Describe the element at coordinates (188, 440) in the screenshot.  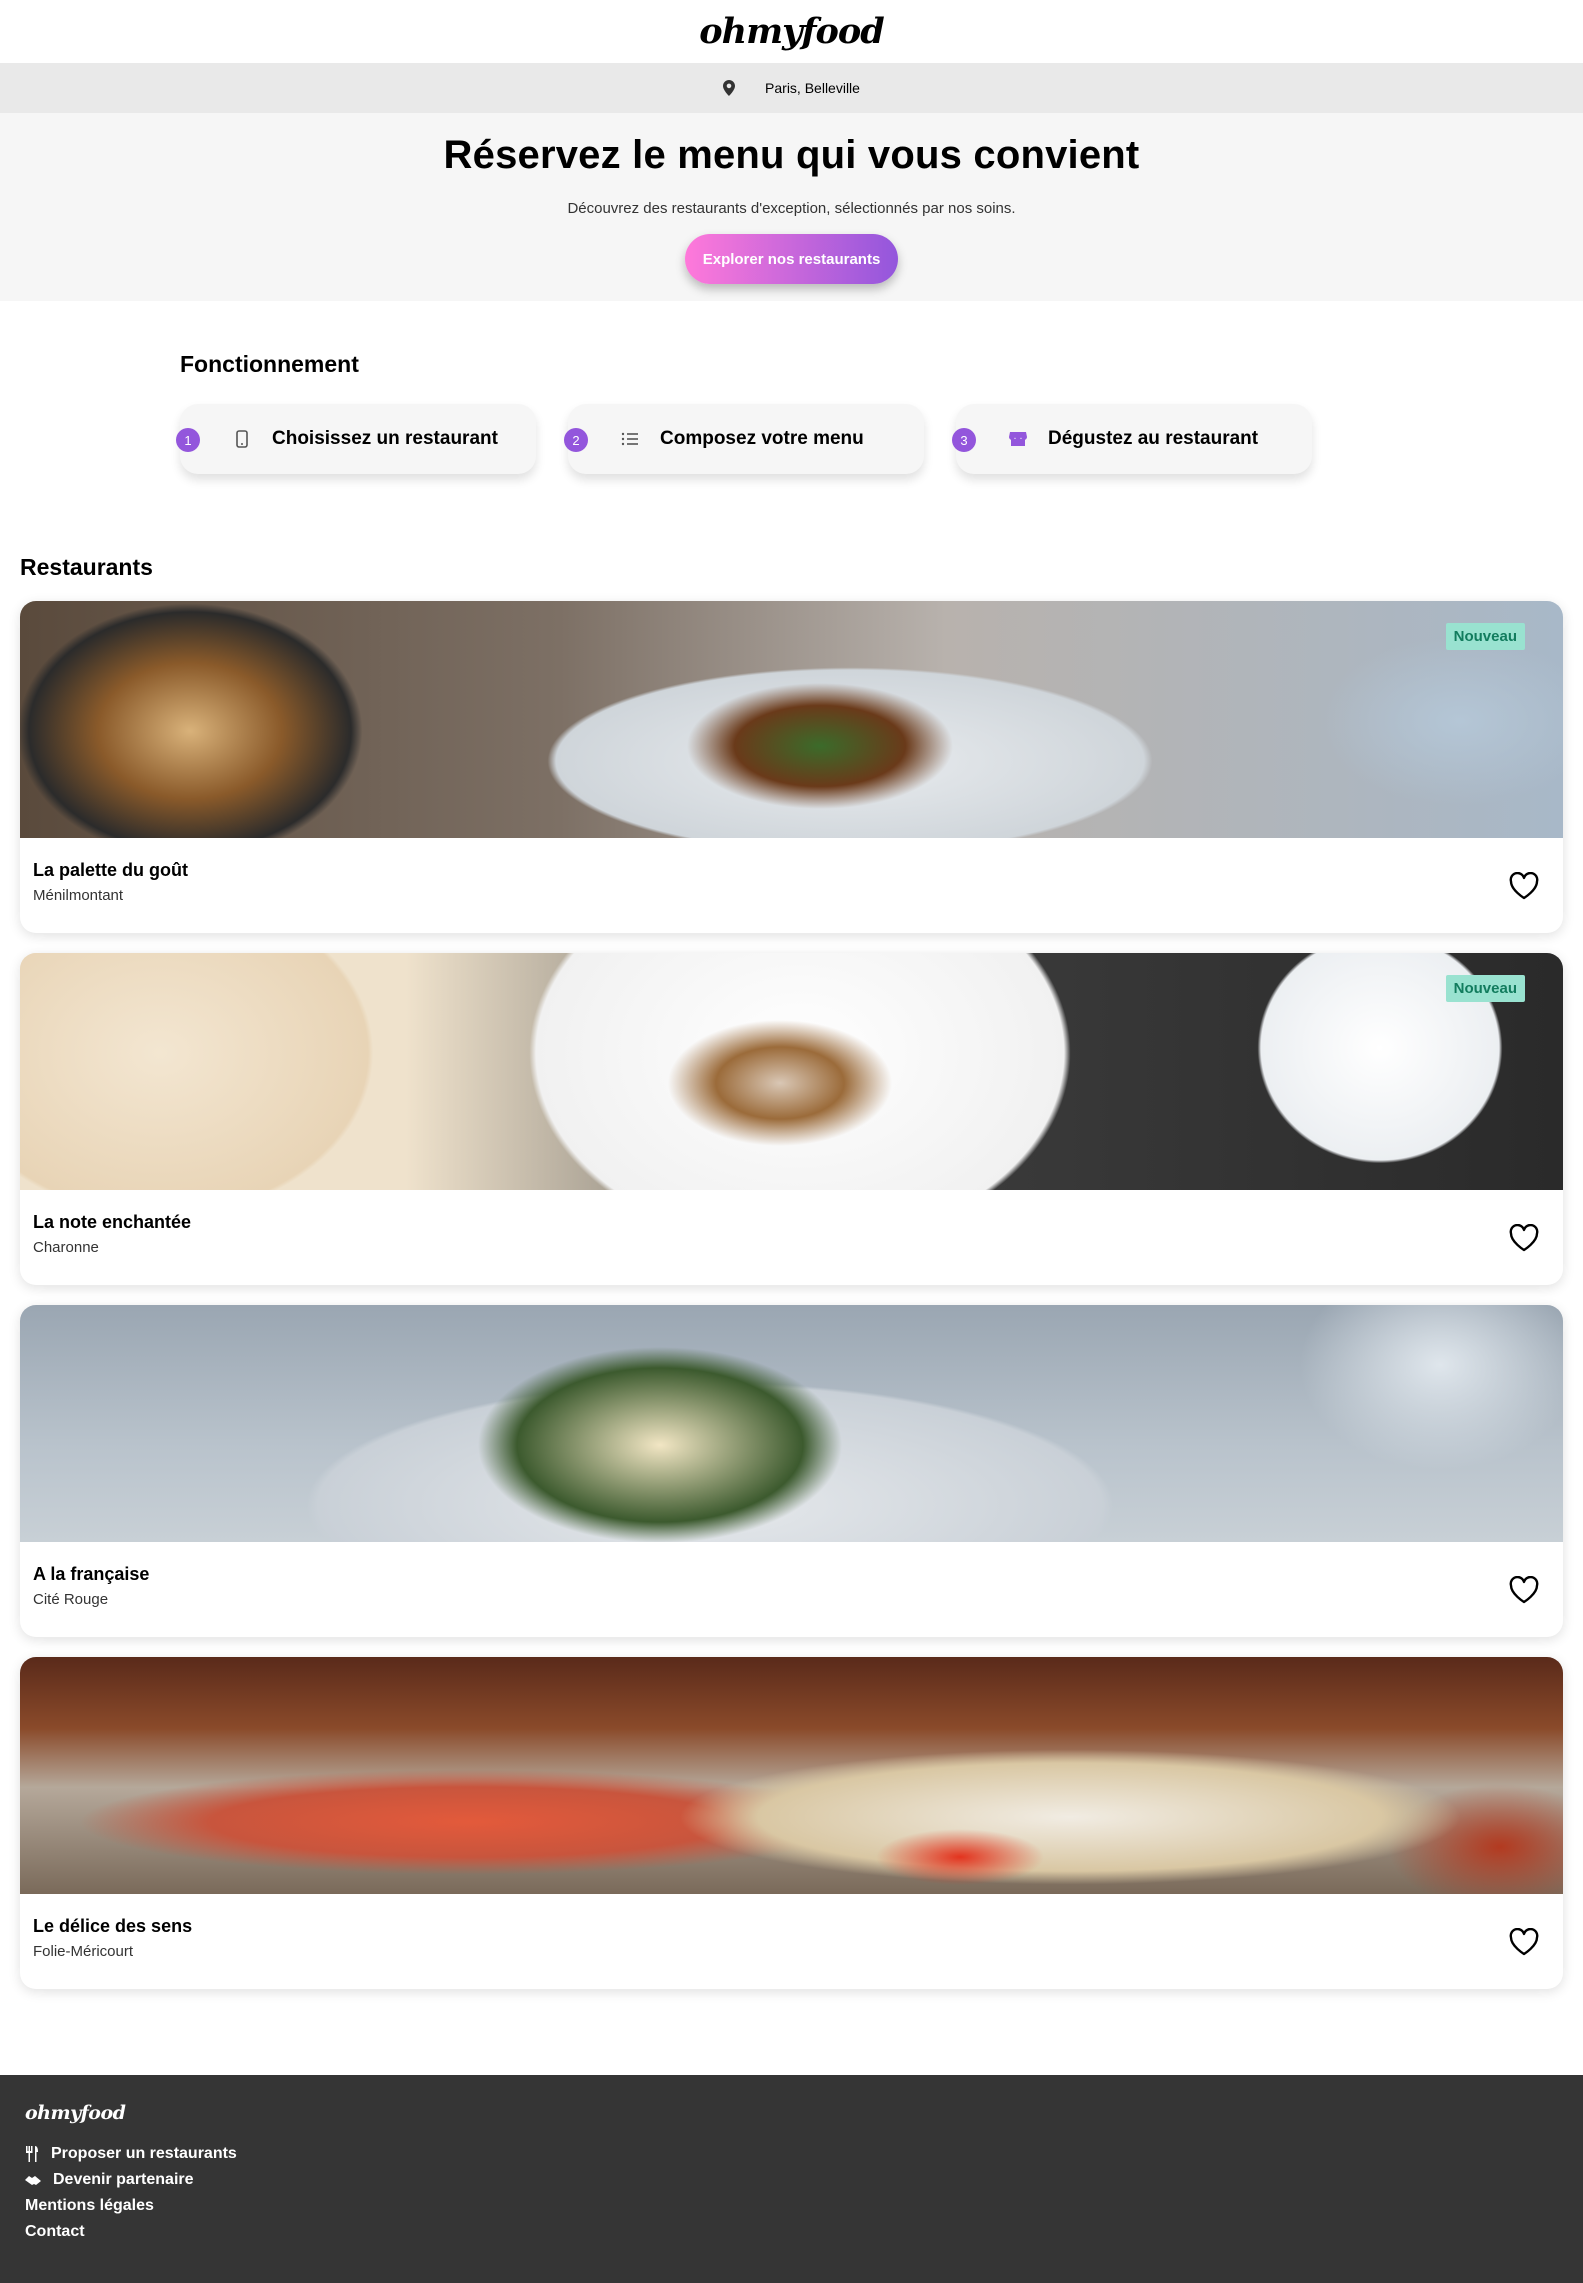
I see `step-number: 1` at that location.